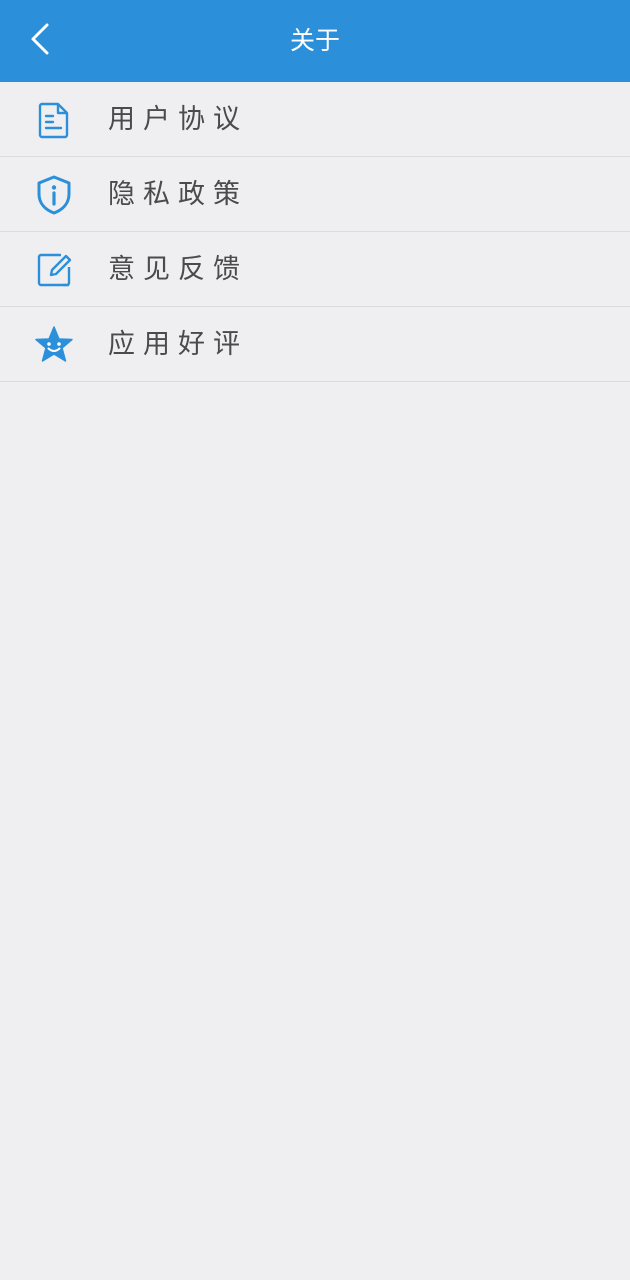  I want to click on menu-item-user-agreement: 用户协议, so click(315, 119).